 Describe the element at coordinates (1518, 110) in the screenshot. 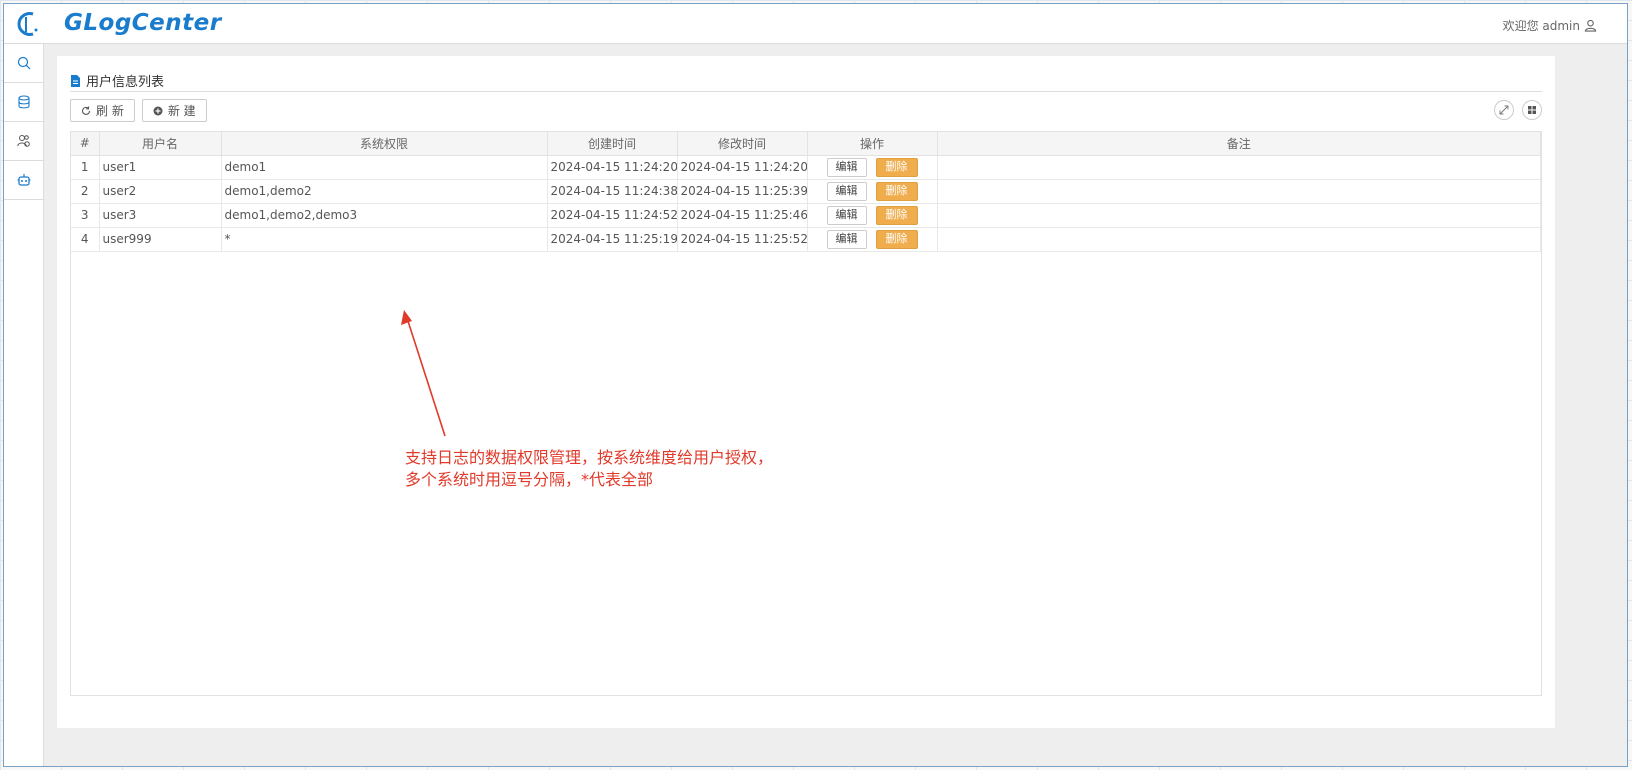

I see `table-tools` at that location.